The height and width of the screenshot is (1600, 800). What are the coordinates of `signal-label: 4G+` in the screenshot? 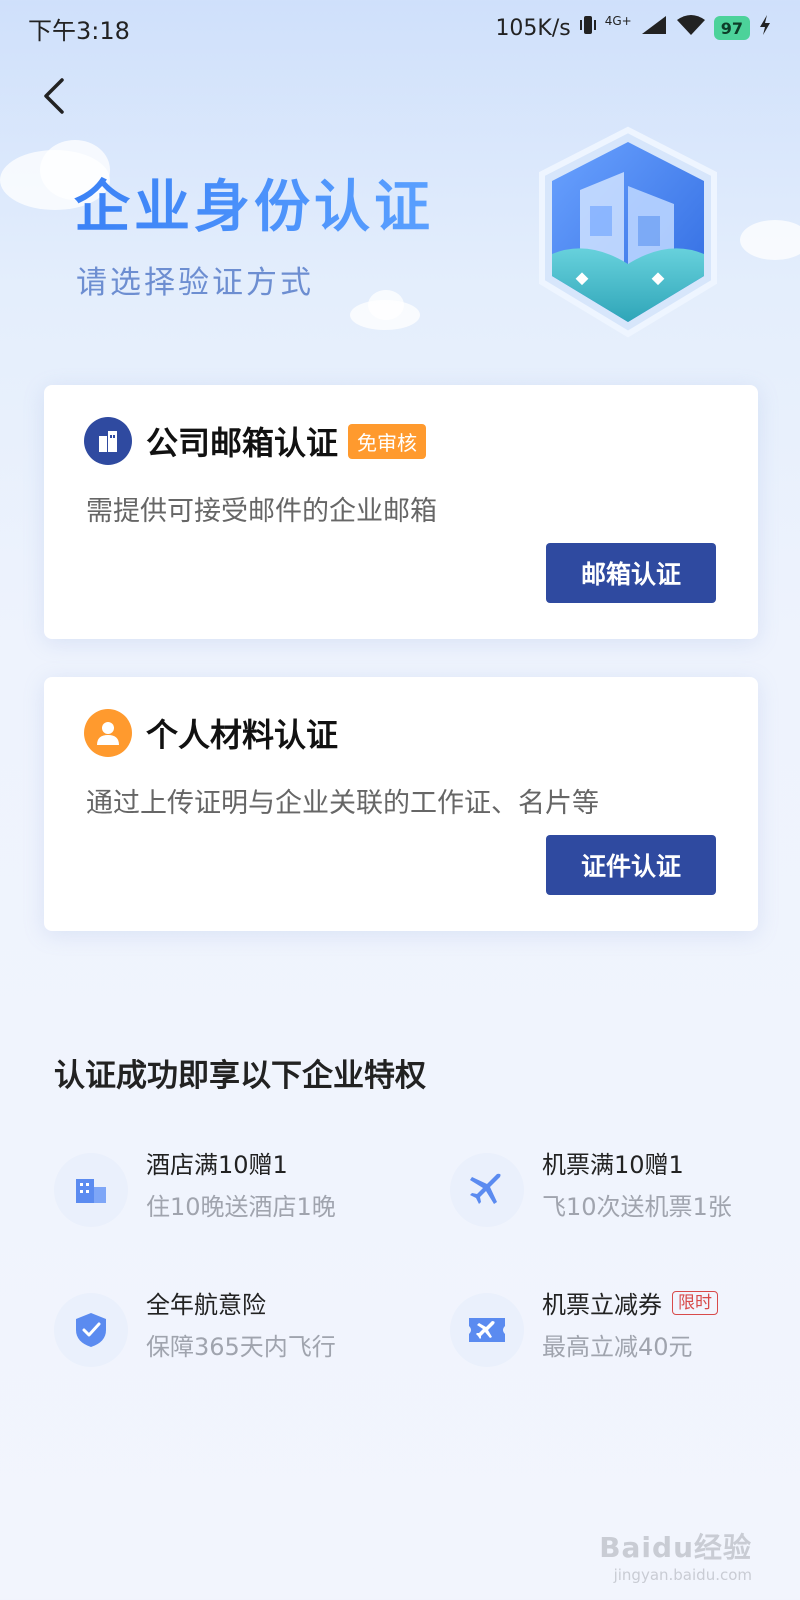 It's located at (618, 21).